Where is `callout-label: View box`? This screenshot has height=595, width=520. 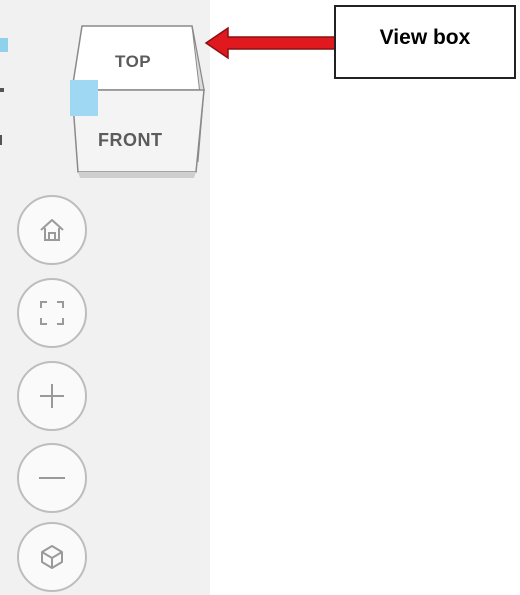 callout-label: View box is located at coordinates (425, 37).